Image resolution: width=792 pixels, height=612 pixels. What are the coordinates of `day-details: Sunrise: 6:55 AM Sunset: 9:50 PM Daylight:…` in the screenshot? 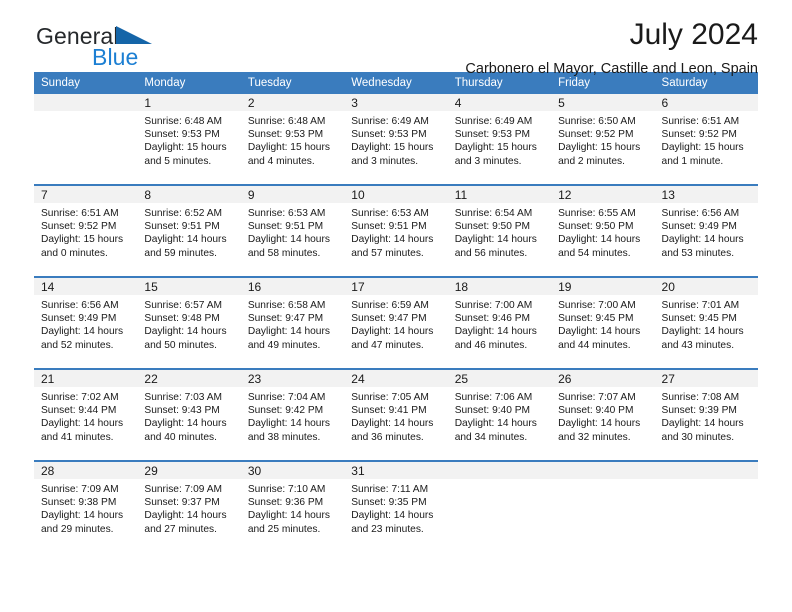 It's located at (602, 231).